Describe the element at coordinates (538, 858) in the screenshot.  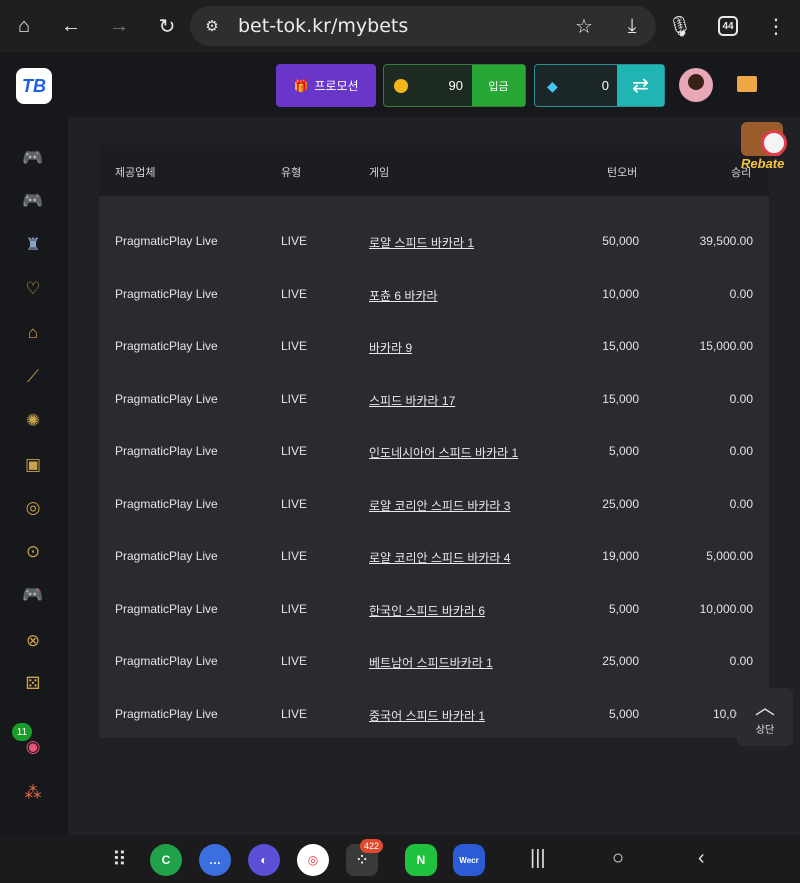
I see `recent-apps-icon: |||` at that location.